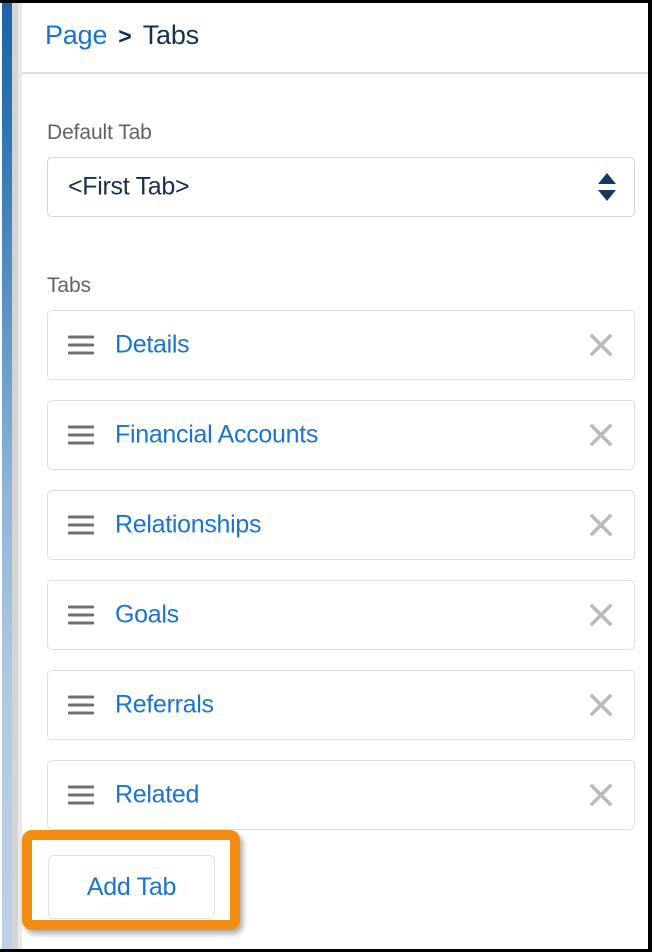  What do you see at coordinates (7, 476) in the screenshot?
I see `global-nav-rail` at bounding box center [7, 476].